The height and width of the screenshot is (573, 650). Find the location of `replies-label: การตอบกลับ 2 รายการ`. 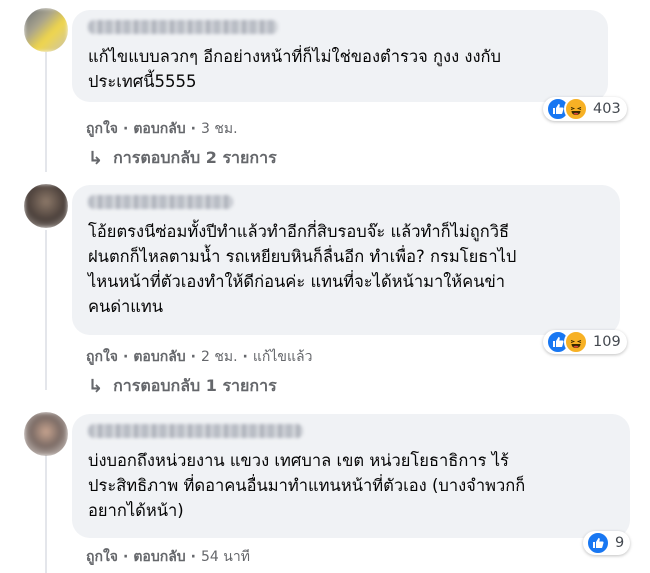

replies-label: การตอบกลับ 2 รายการ is located at coordinates (195, 157).